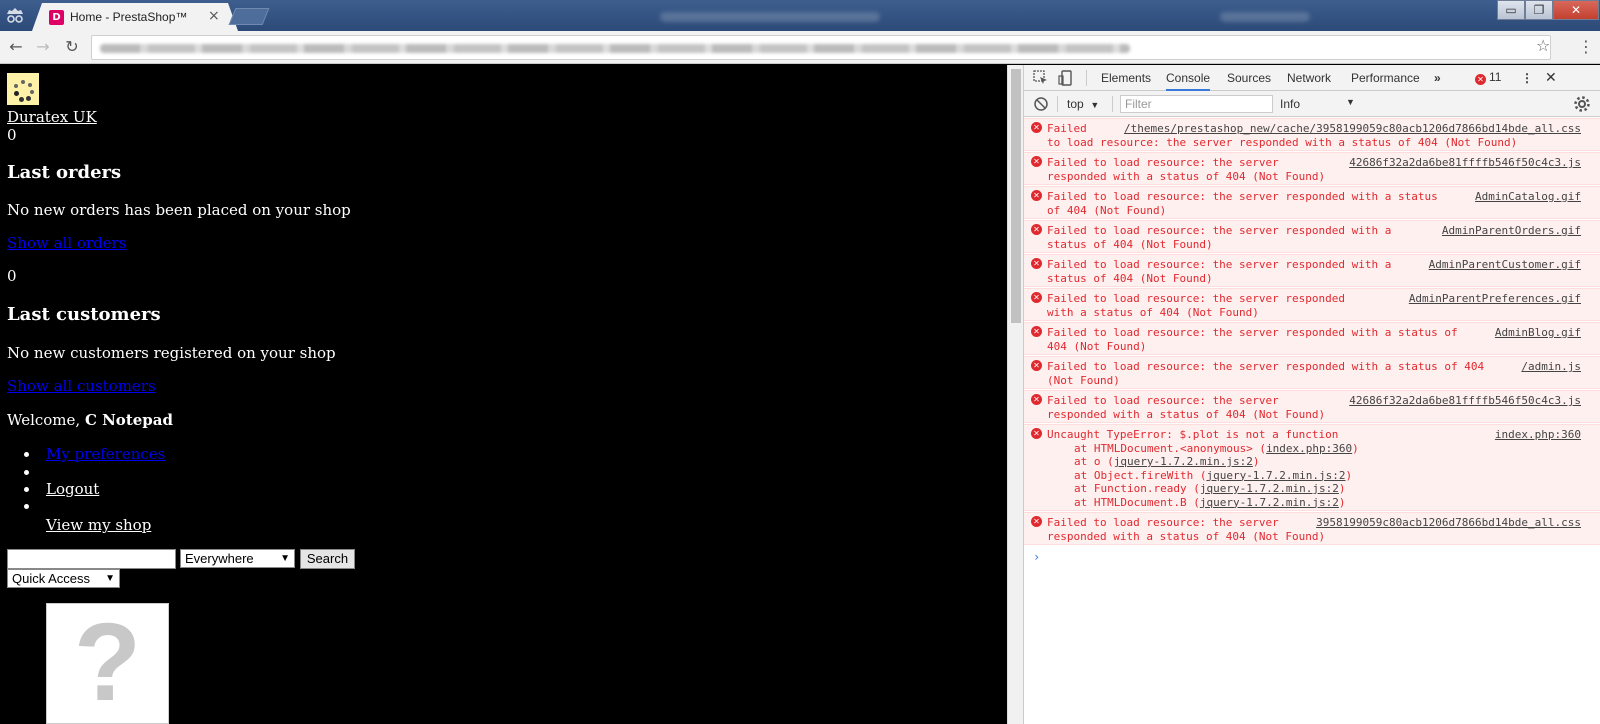 This screenshot has width=1600, height=724. I want to click on customers-count: 0, so click(12, 276).